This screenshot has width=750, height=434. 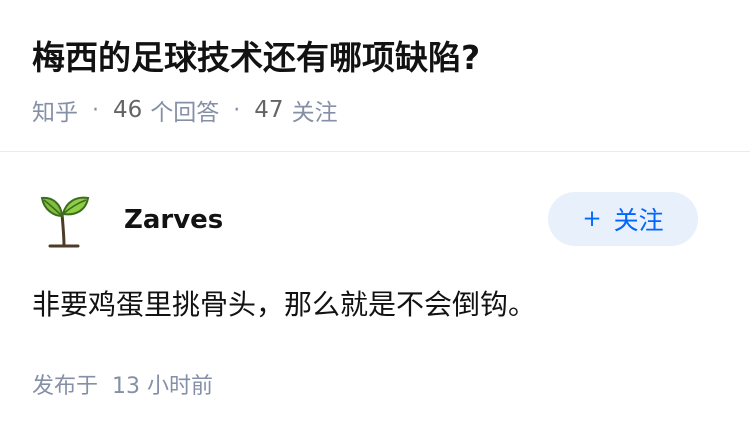 What do you see at coordinates (185, 113) in the screenshot?
I see `answer-count-label: 个回答` at bounding box center [185, 113].